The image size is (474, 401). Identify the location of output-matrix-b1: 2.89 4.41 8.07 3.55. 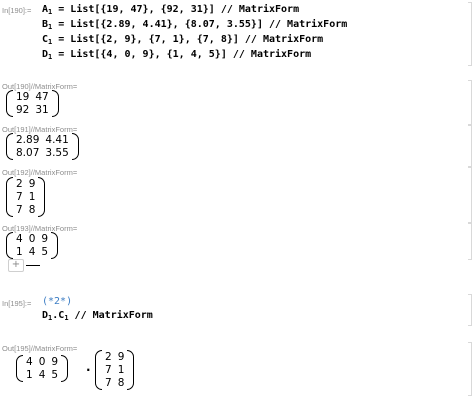
(42, 146).